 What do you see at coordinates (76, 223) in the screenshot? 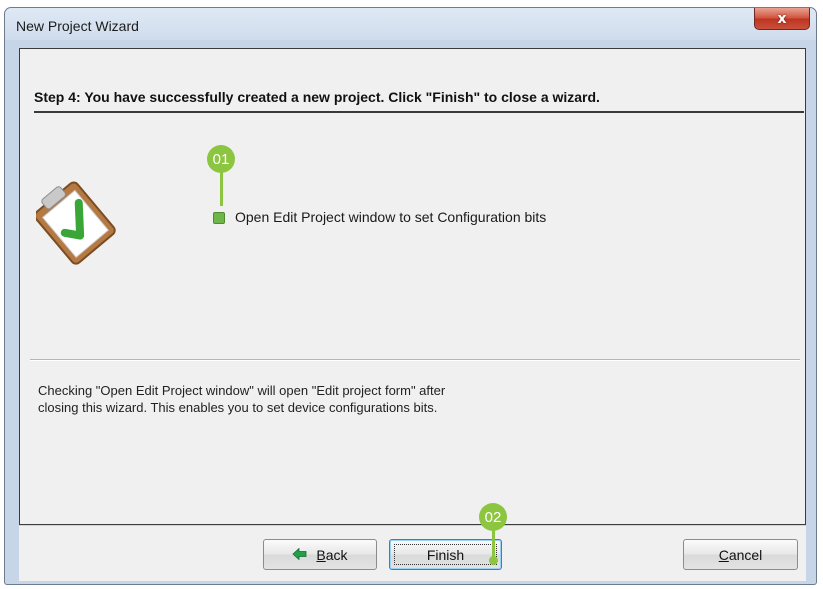
I see `clipboard-check-icon` at bounding box center [76, 223].